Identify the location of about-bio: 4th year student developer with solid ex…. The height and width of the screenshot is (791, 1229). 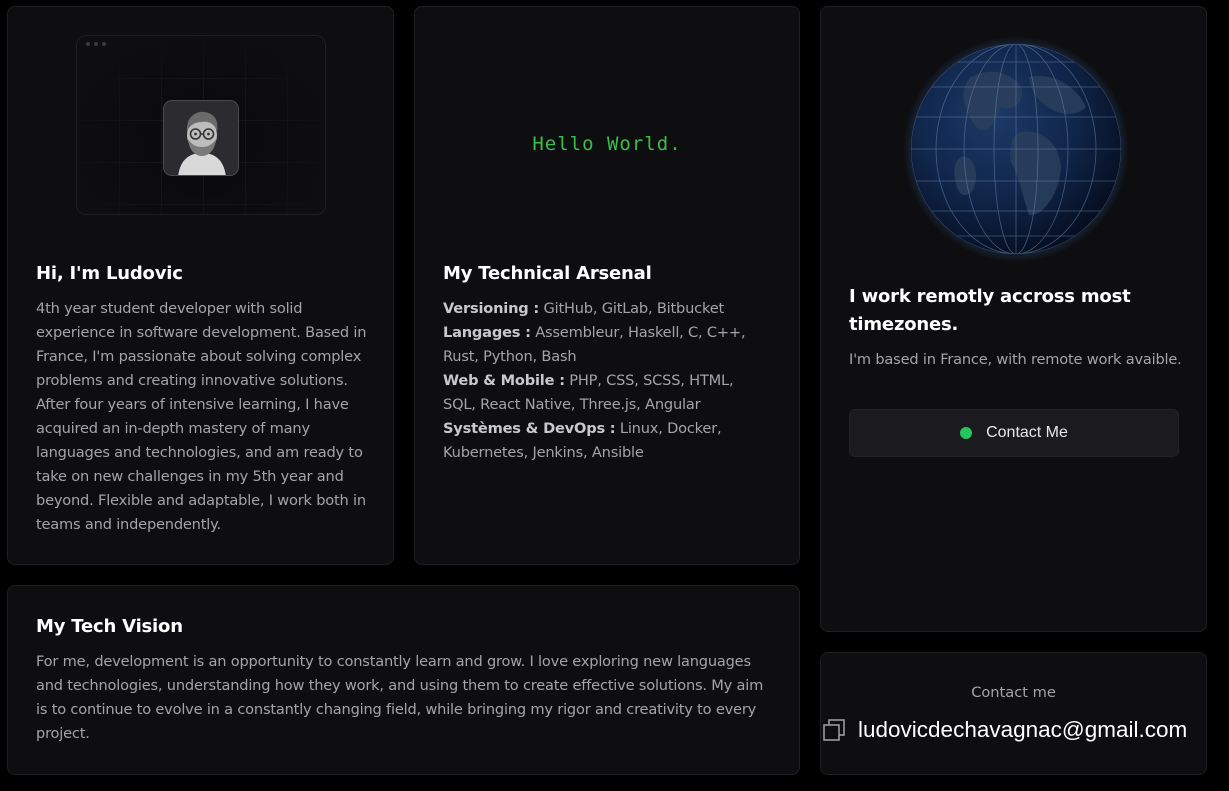
(201, 416).